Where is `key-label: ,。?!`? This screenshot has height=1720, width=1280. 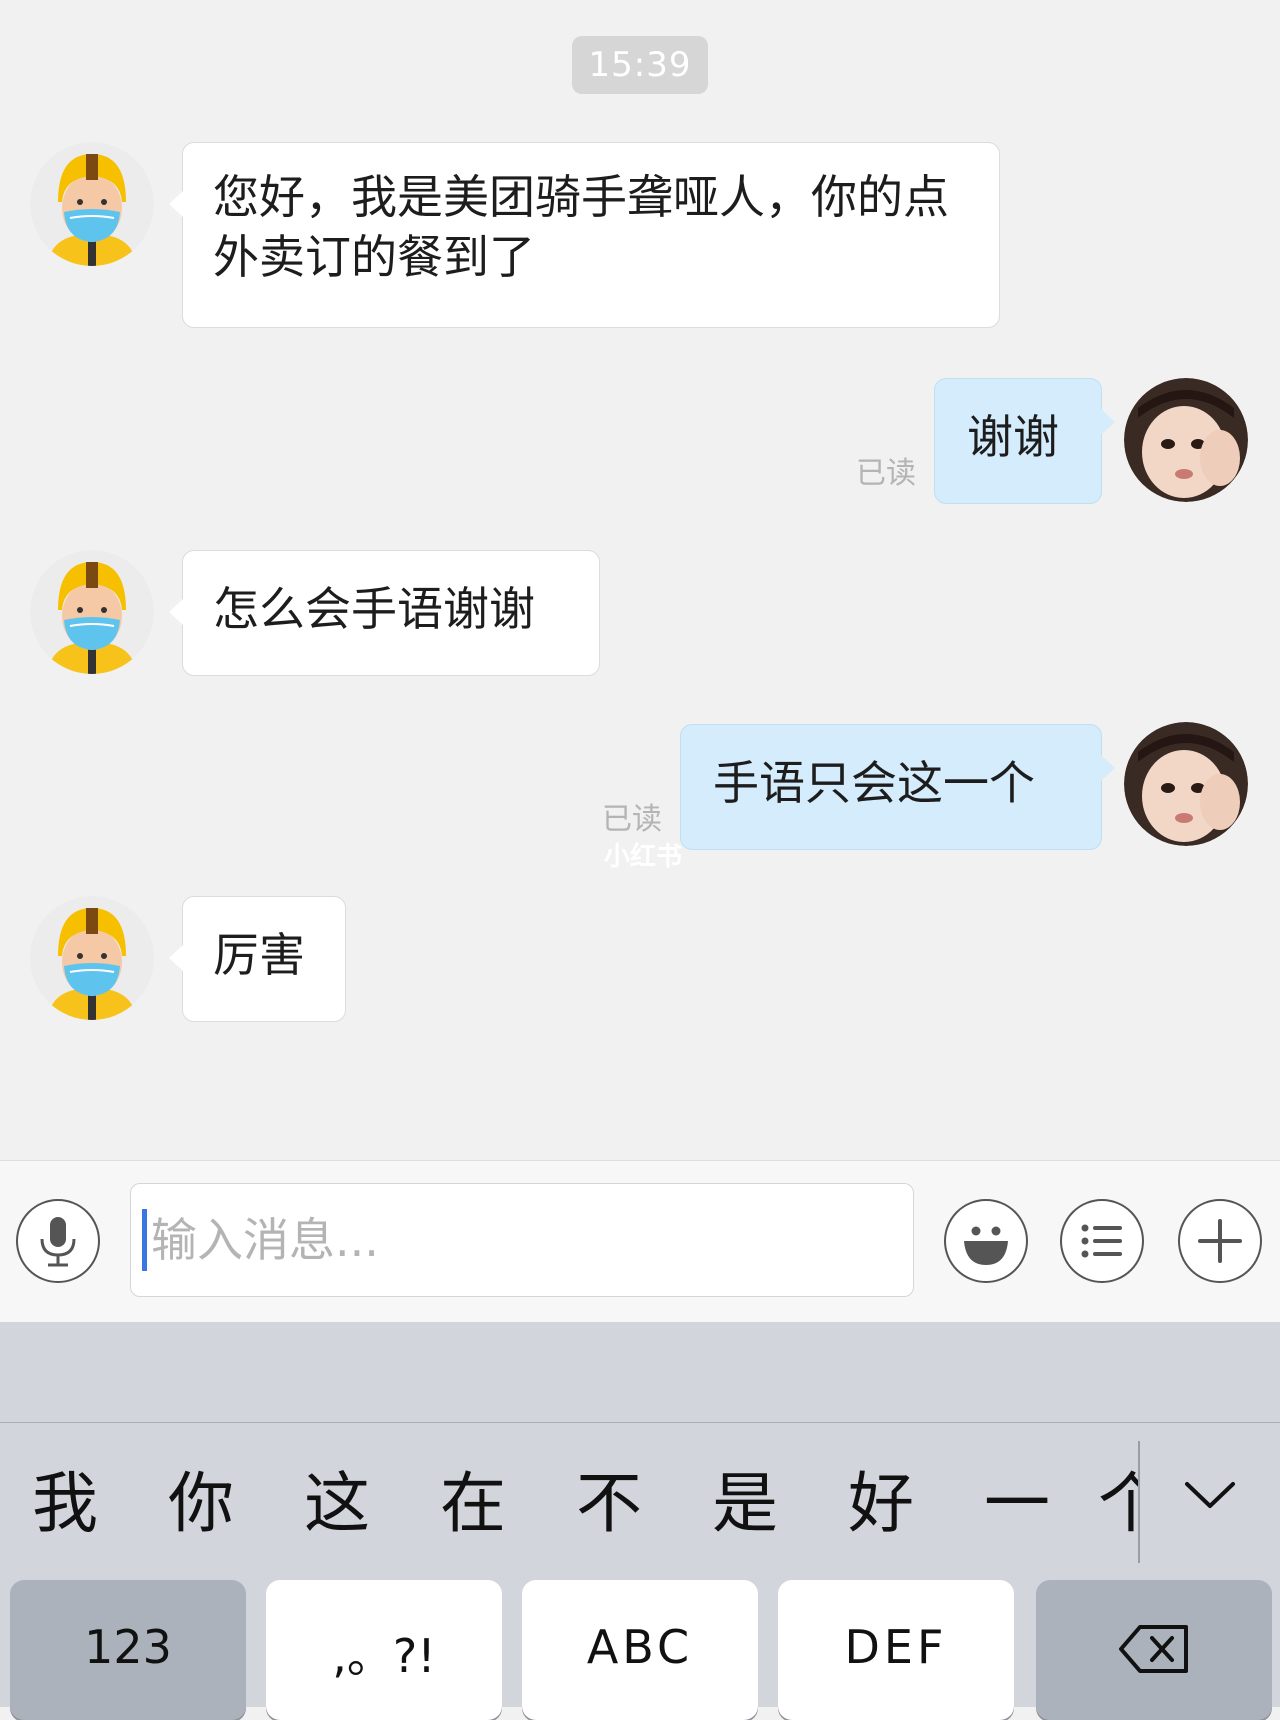 key-label: ,。?! is located at coordinates (384, 1656).